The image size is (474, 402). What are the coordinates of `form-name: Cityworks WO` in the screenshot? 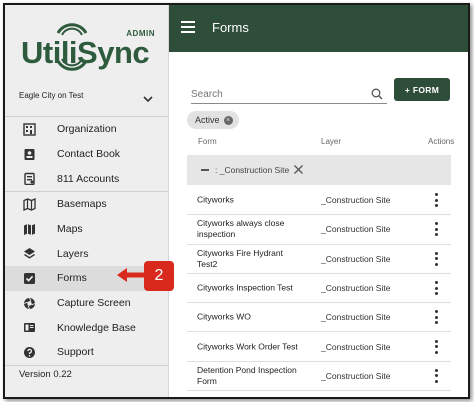 It's located at (224, 316).